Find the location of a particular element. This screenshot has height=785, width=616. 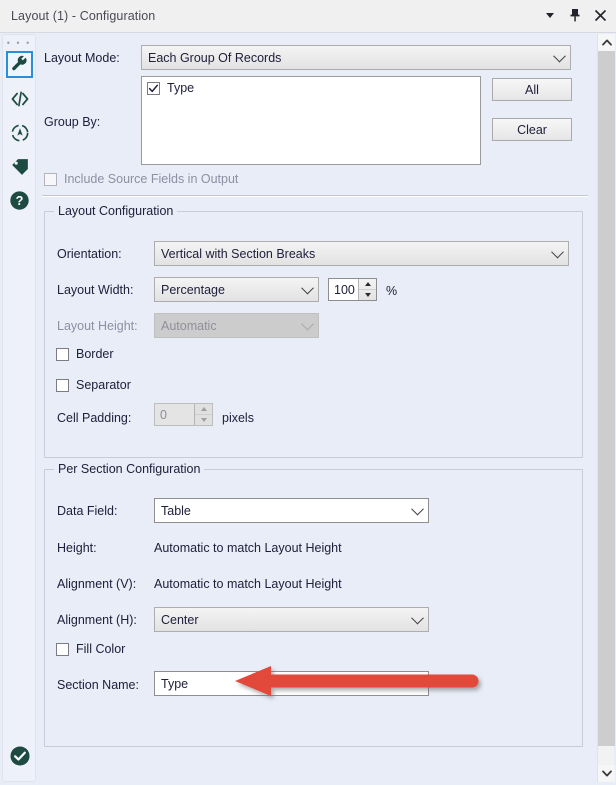

close-icon is located at coordinates (600, 15).